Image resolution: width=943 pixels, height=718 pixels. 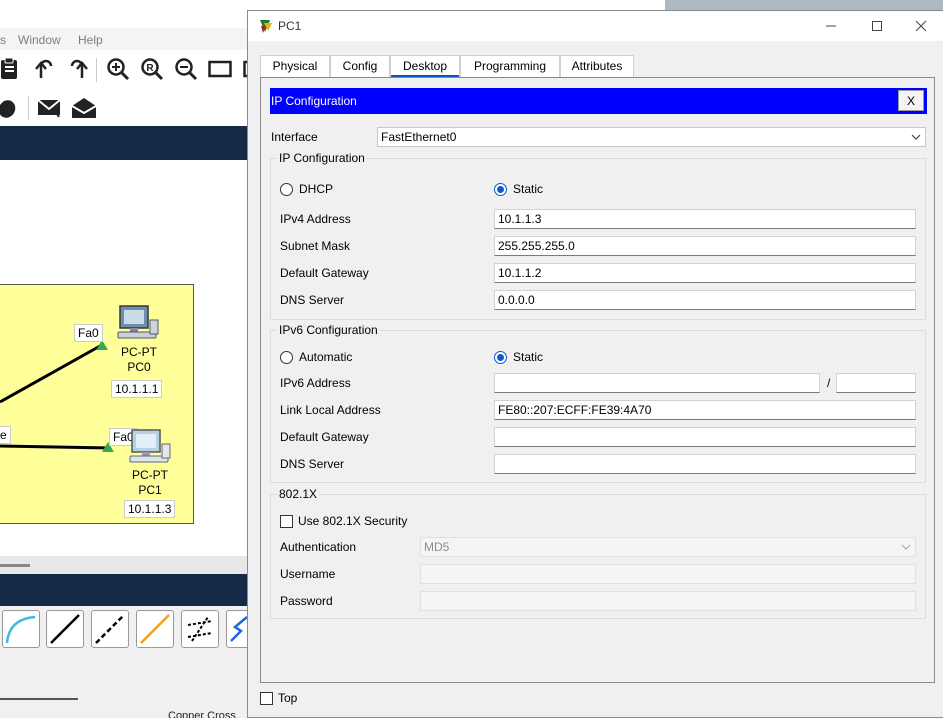 I want to click on minimize-icon, so click(x=831, y=26).